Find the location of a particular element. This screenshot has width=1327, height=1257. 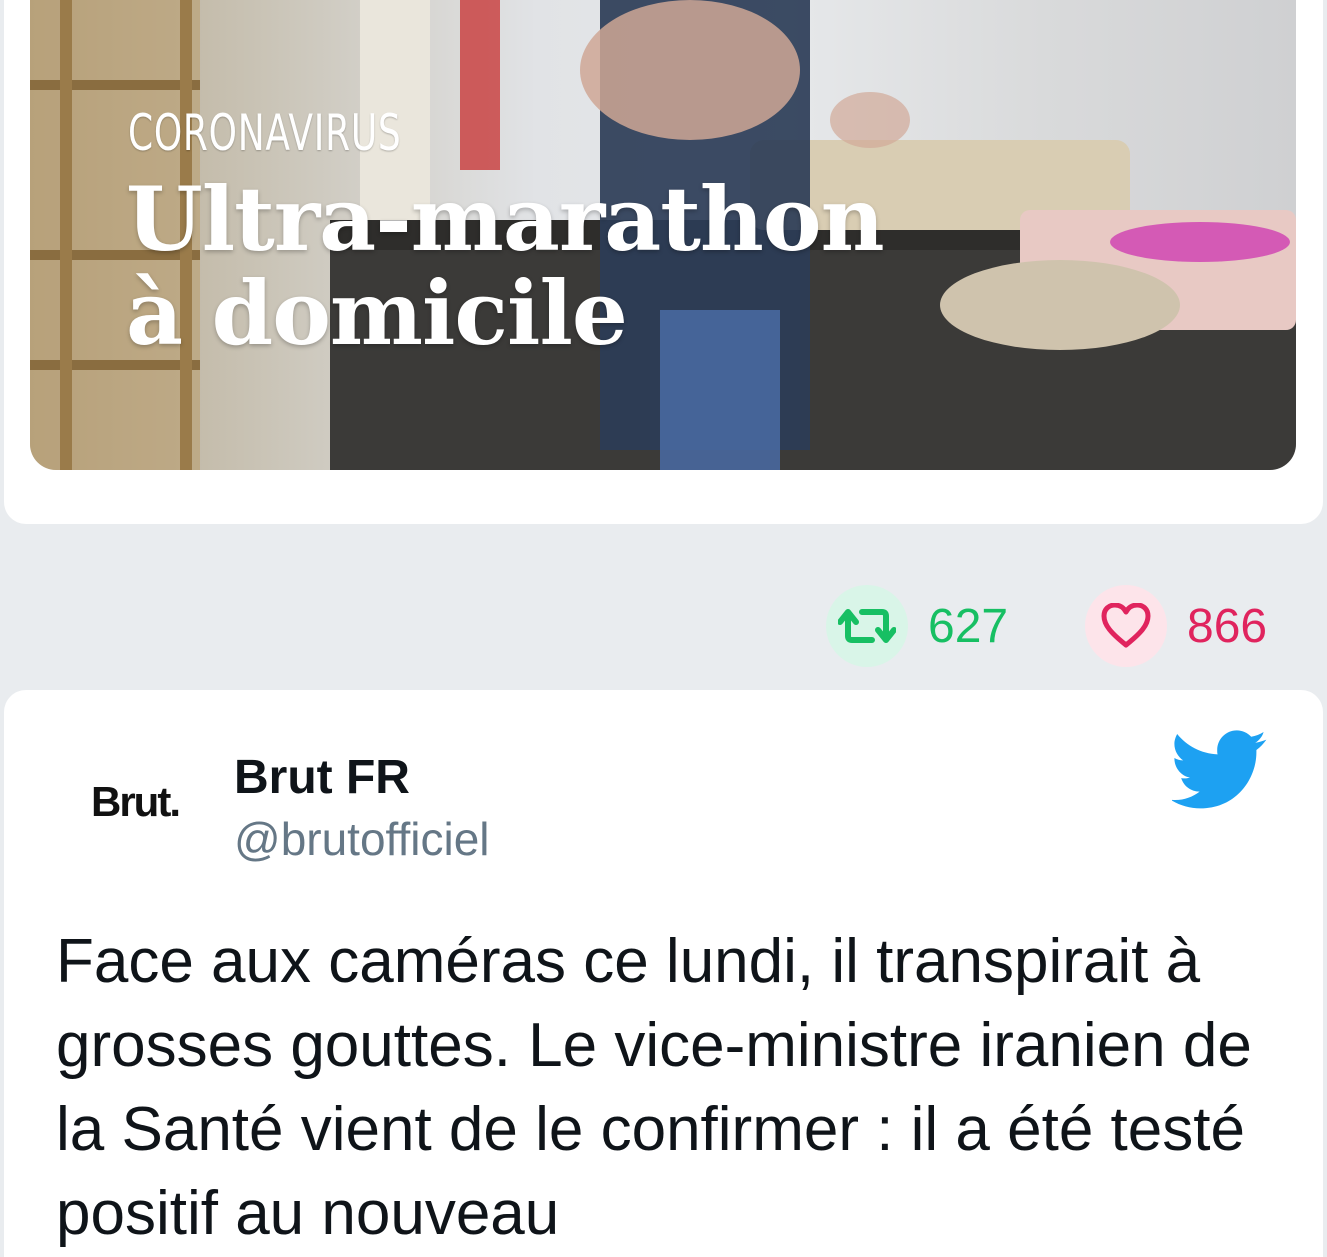

video-title: Ultra-marathon à domicile is located at coordinates (505, 266).